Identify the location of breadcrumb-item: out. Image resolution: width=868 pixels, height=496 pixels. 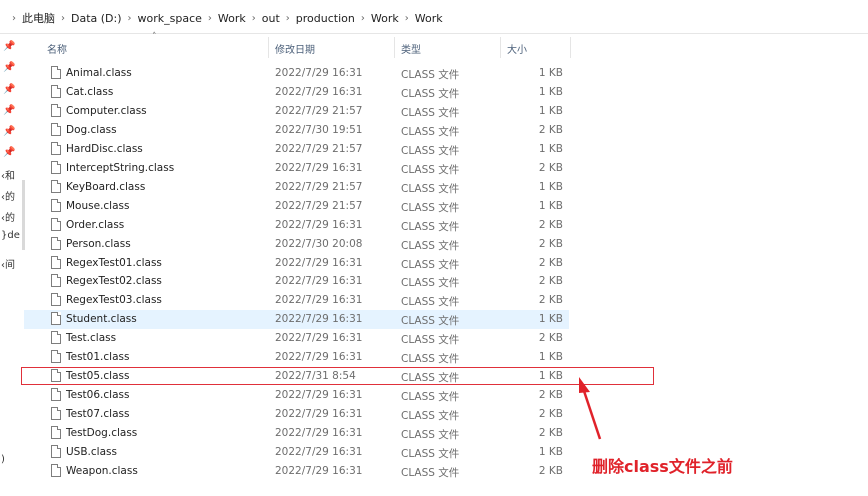
(271, 18).